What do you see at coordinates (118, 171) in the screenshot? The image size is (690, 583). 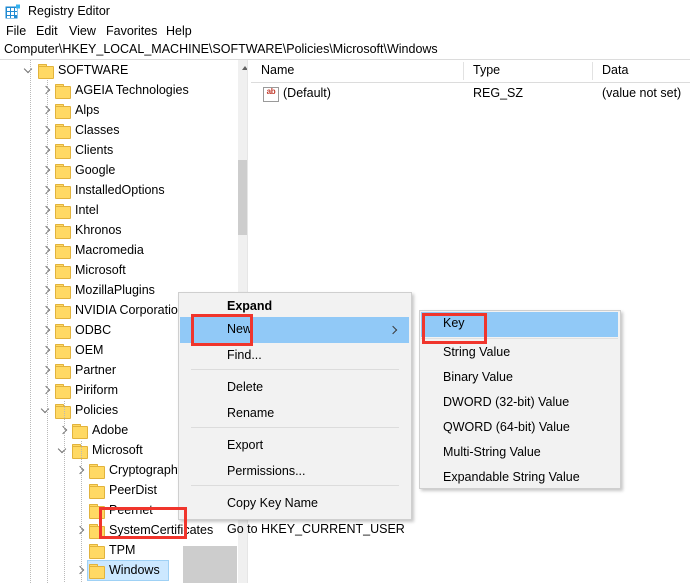 I see `tree-item-google: Google` at bounding box center [118, 171].